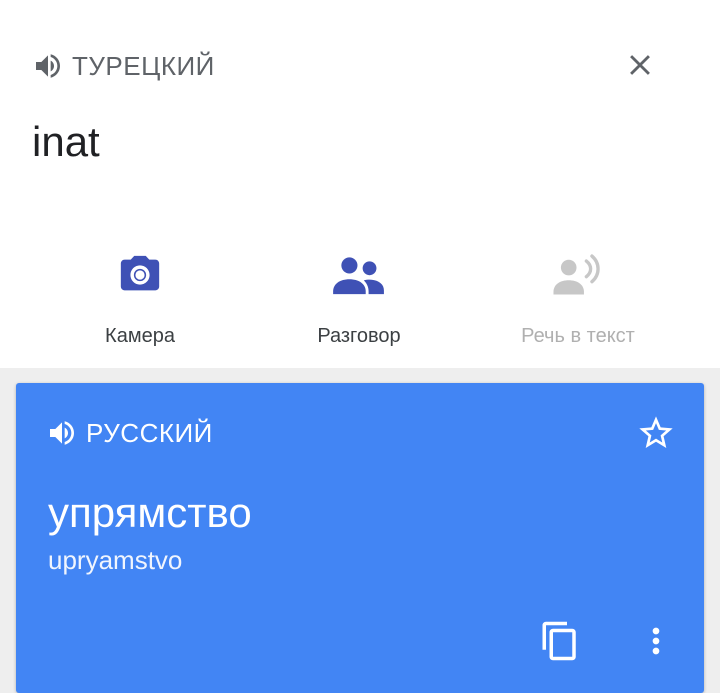 The image size is (720, 693). I want to click on conversation-icon, so click(358, 276).